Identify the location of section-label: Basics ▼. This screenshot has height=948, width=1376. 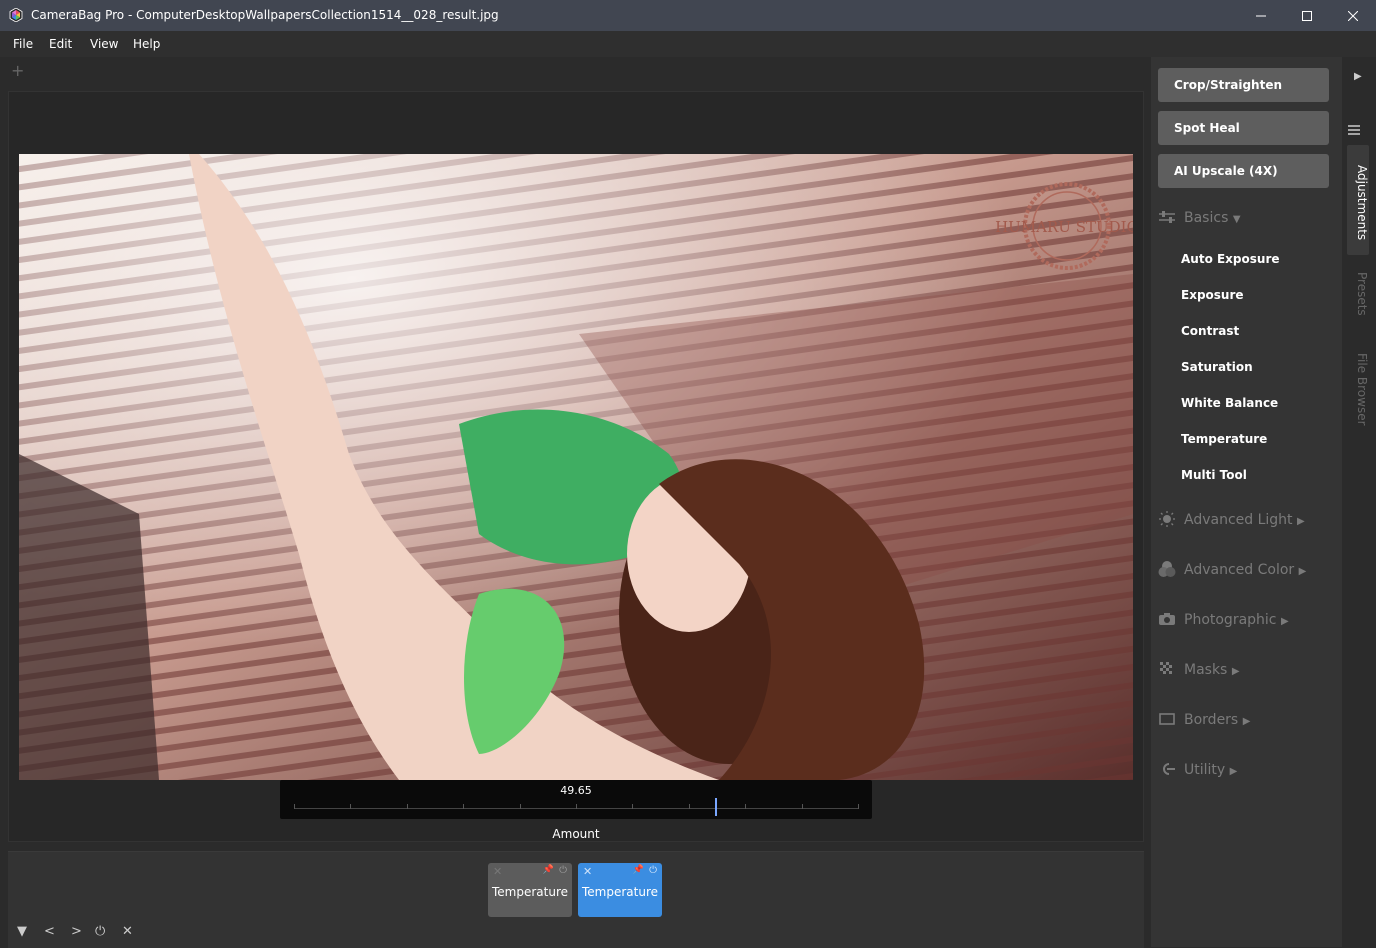
(1212, 218).